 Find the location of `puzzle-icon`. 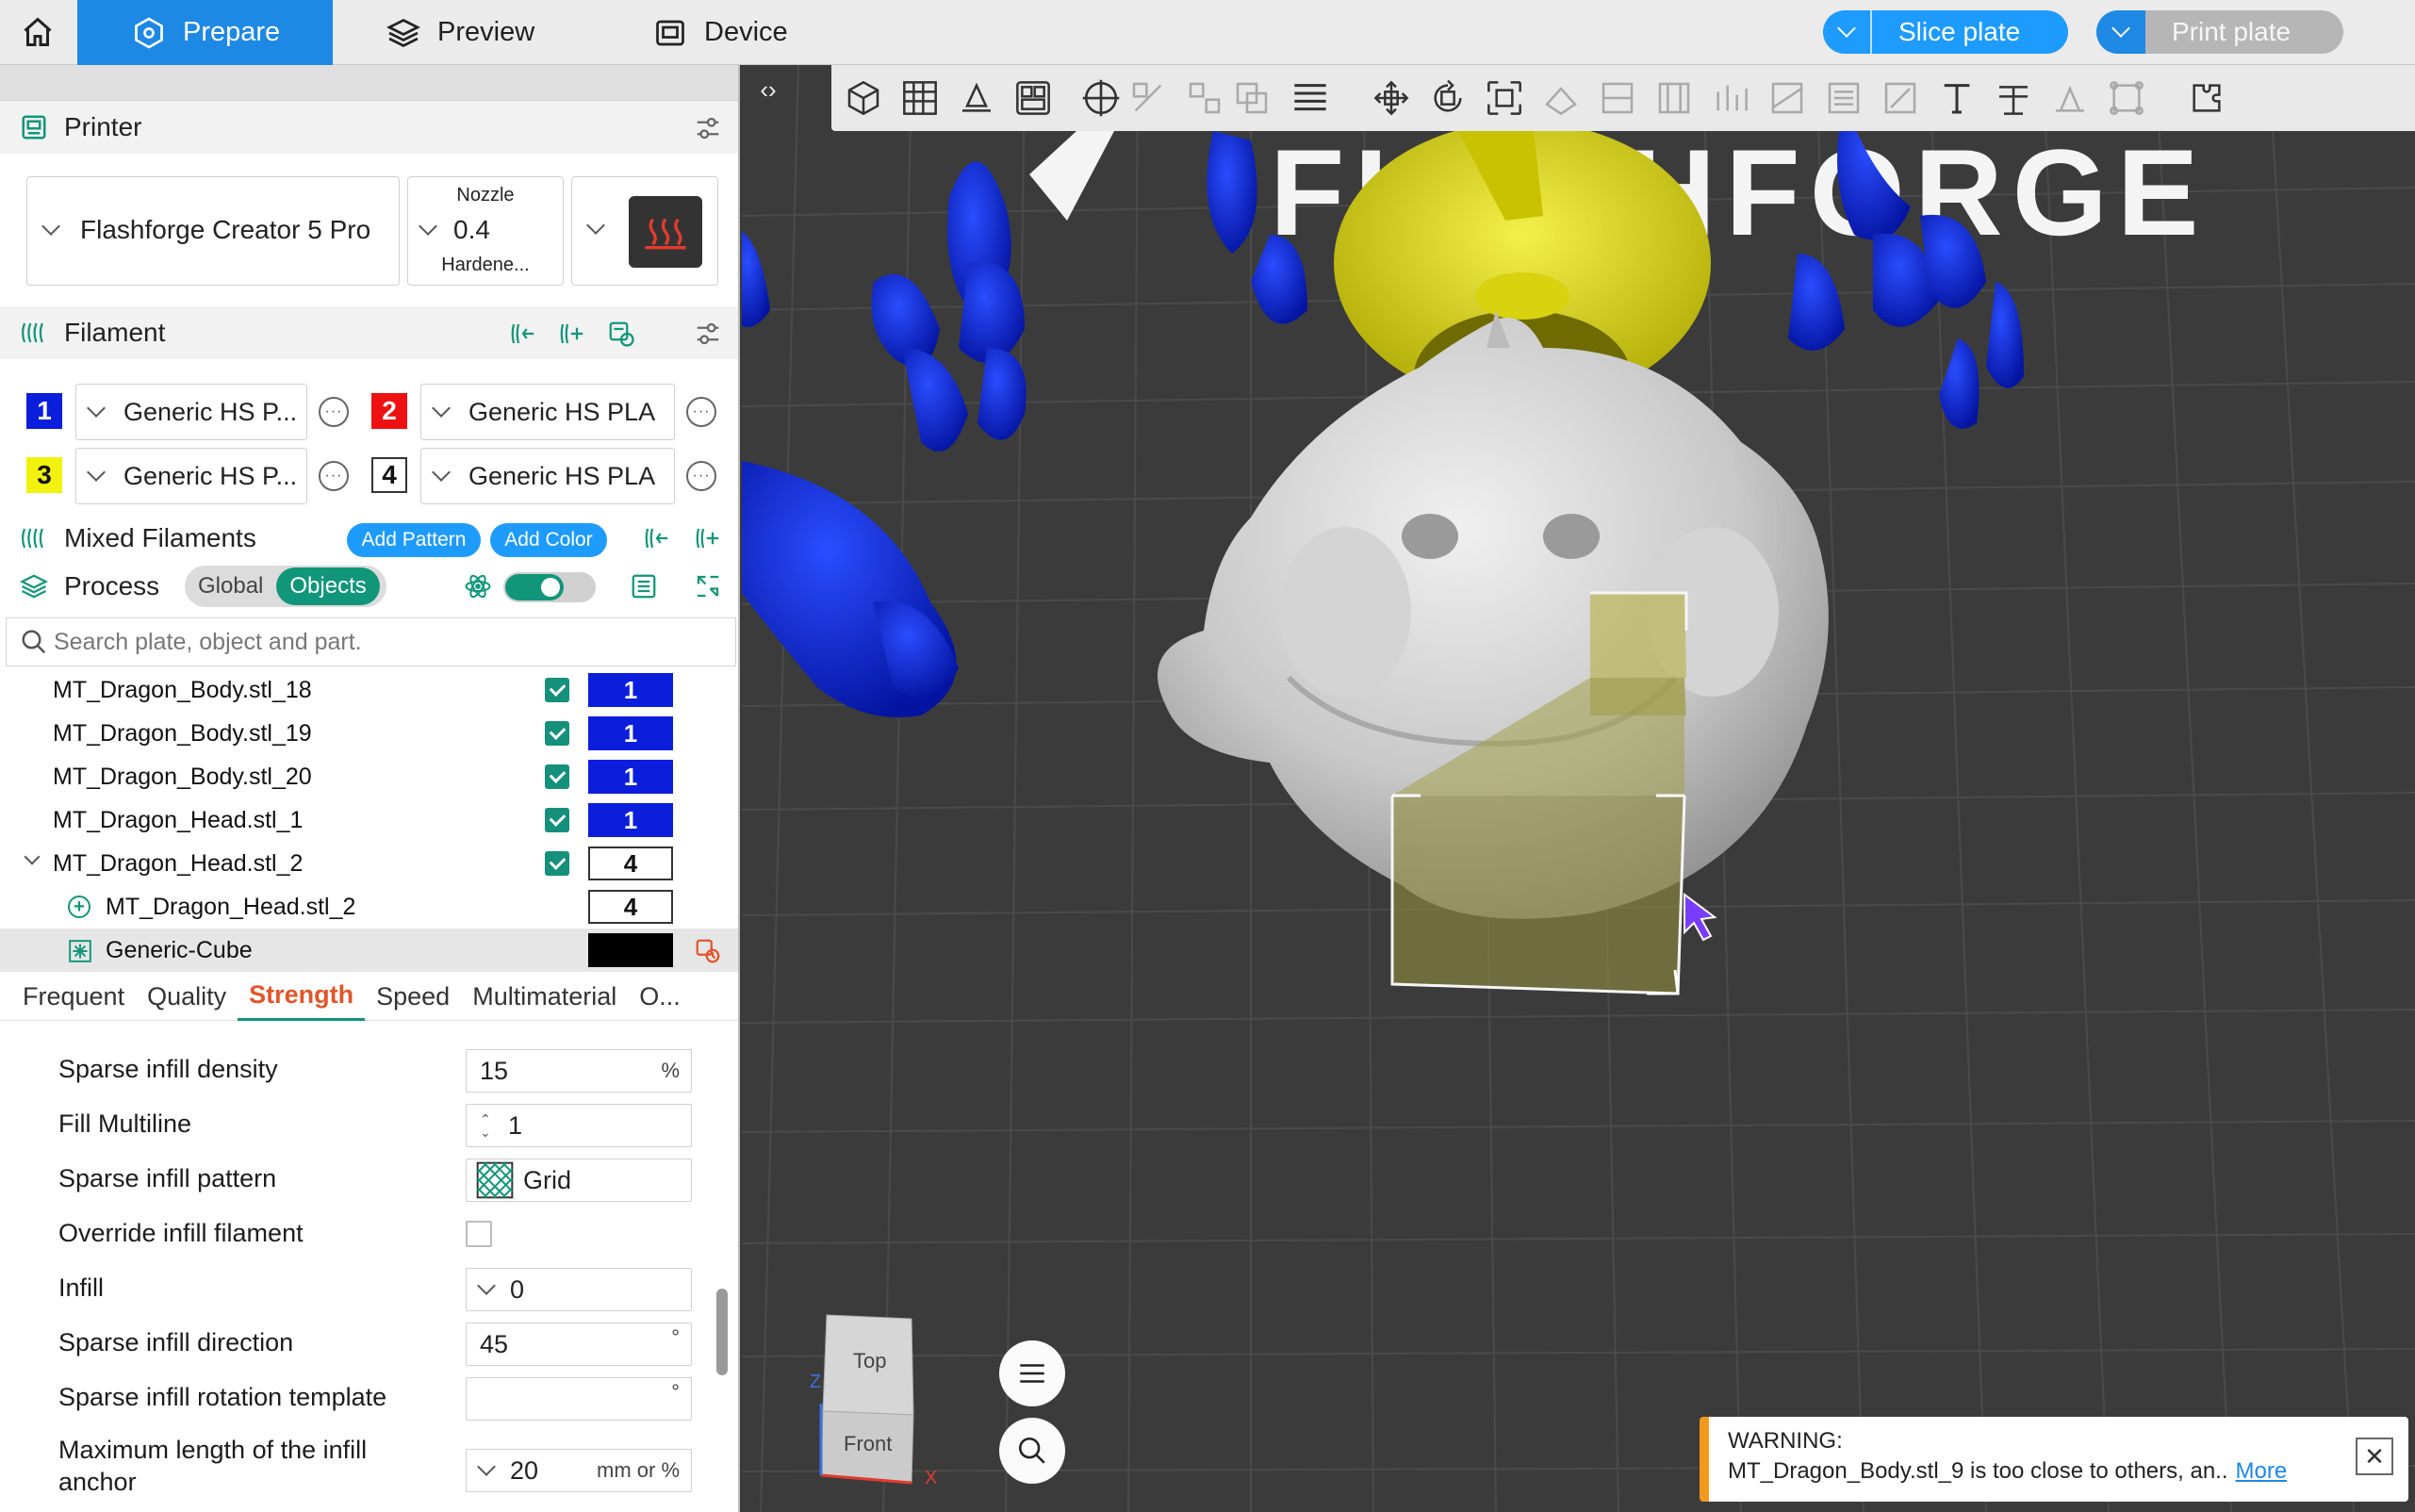

puzzle-icon is located at coordinates (2207, 98).